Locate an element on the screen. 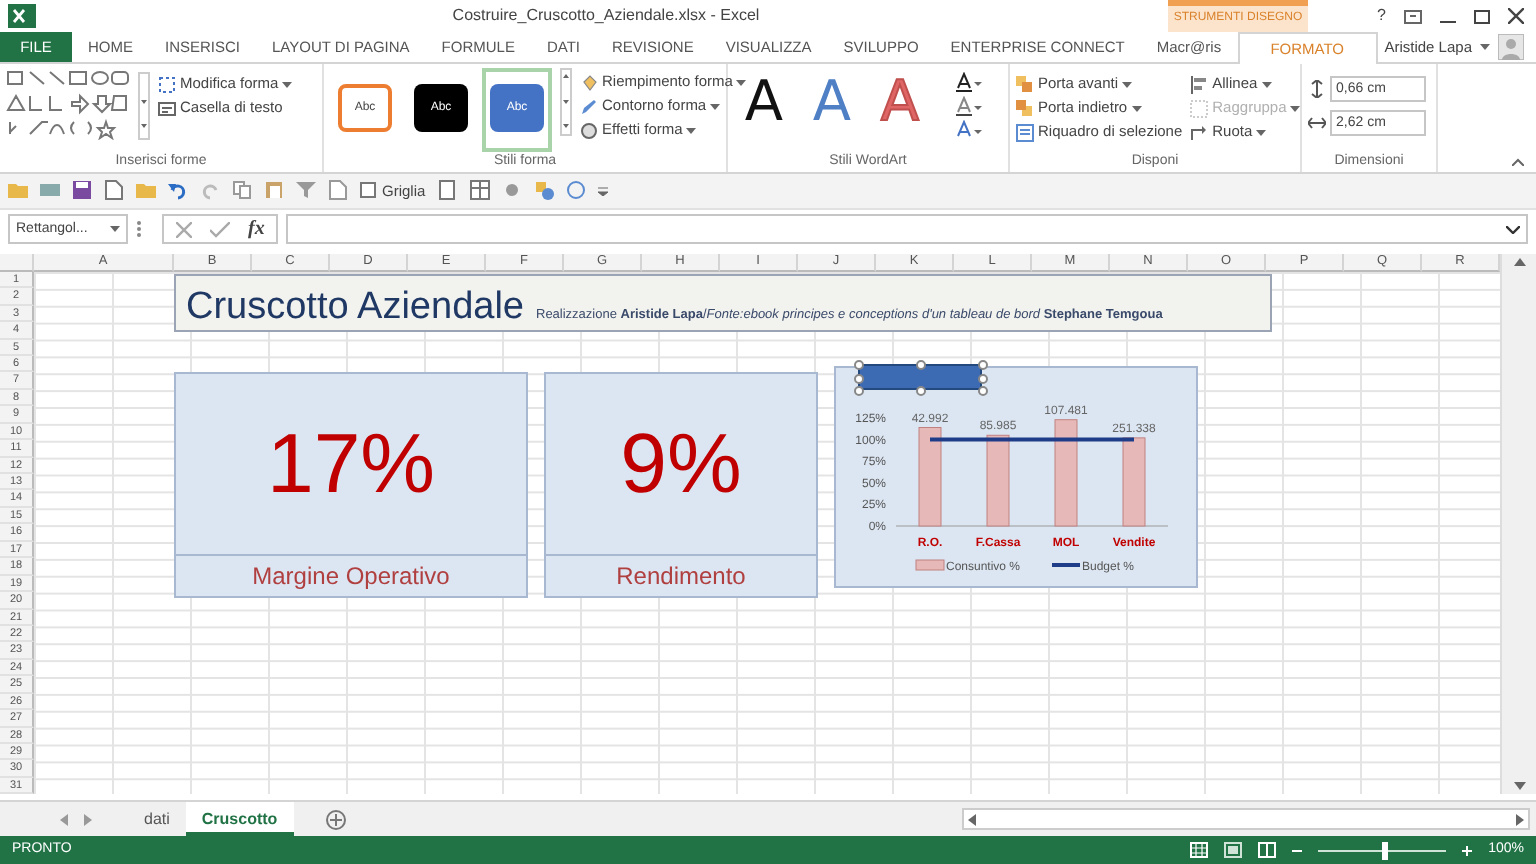 The image size is (1536, 864). collapse-ribbon-icon is located at coordinates (1518, 161).